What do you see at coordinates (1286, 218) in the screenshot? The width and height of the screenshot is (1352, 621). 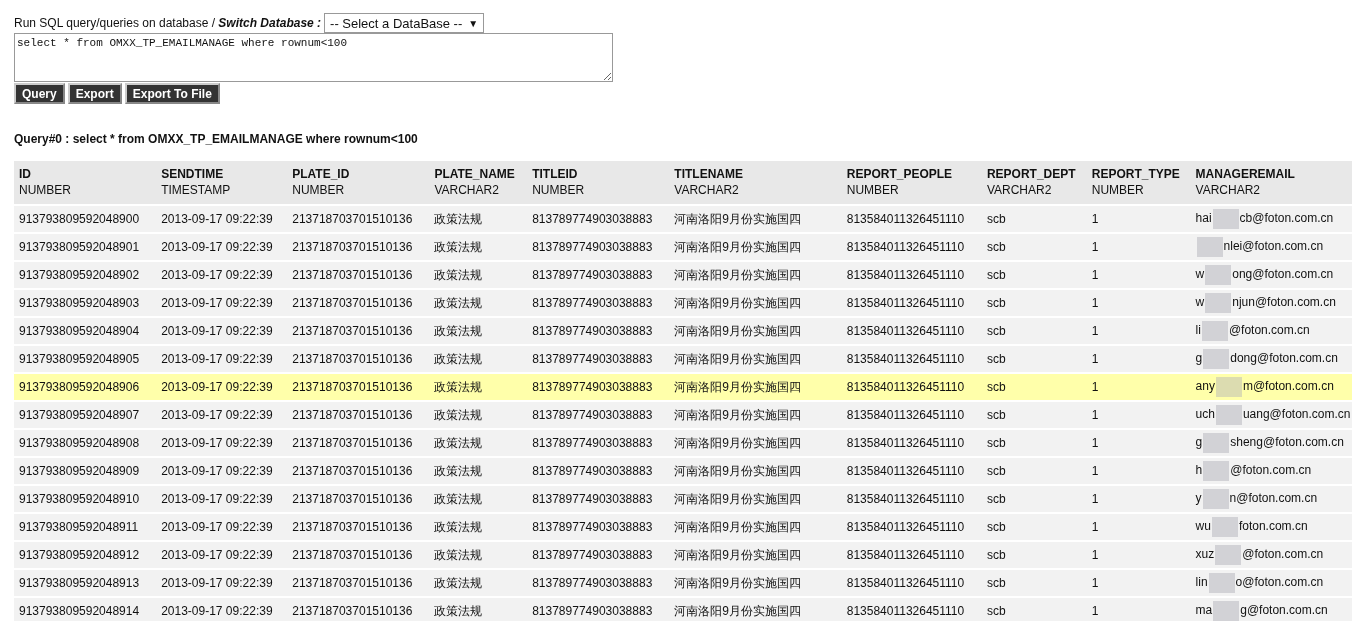 I see `email-fragment: cb@foton.com.cn` at bounding box center [1286, 218].